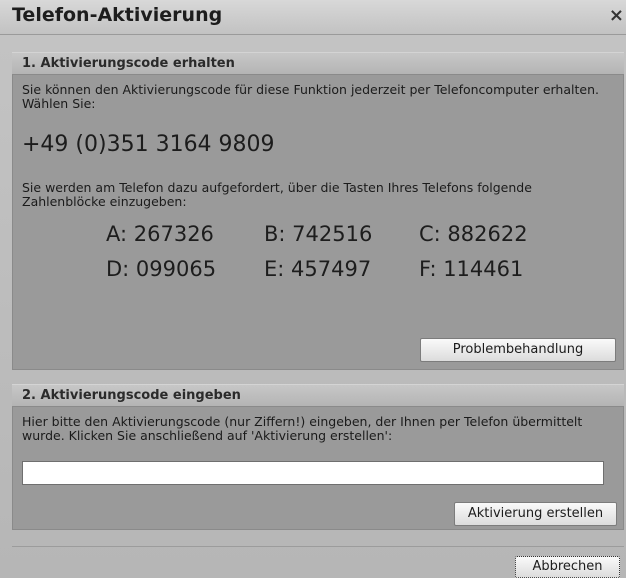  I want to click on code-block-a: A: 267326, so click(160, 234).